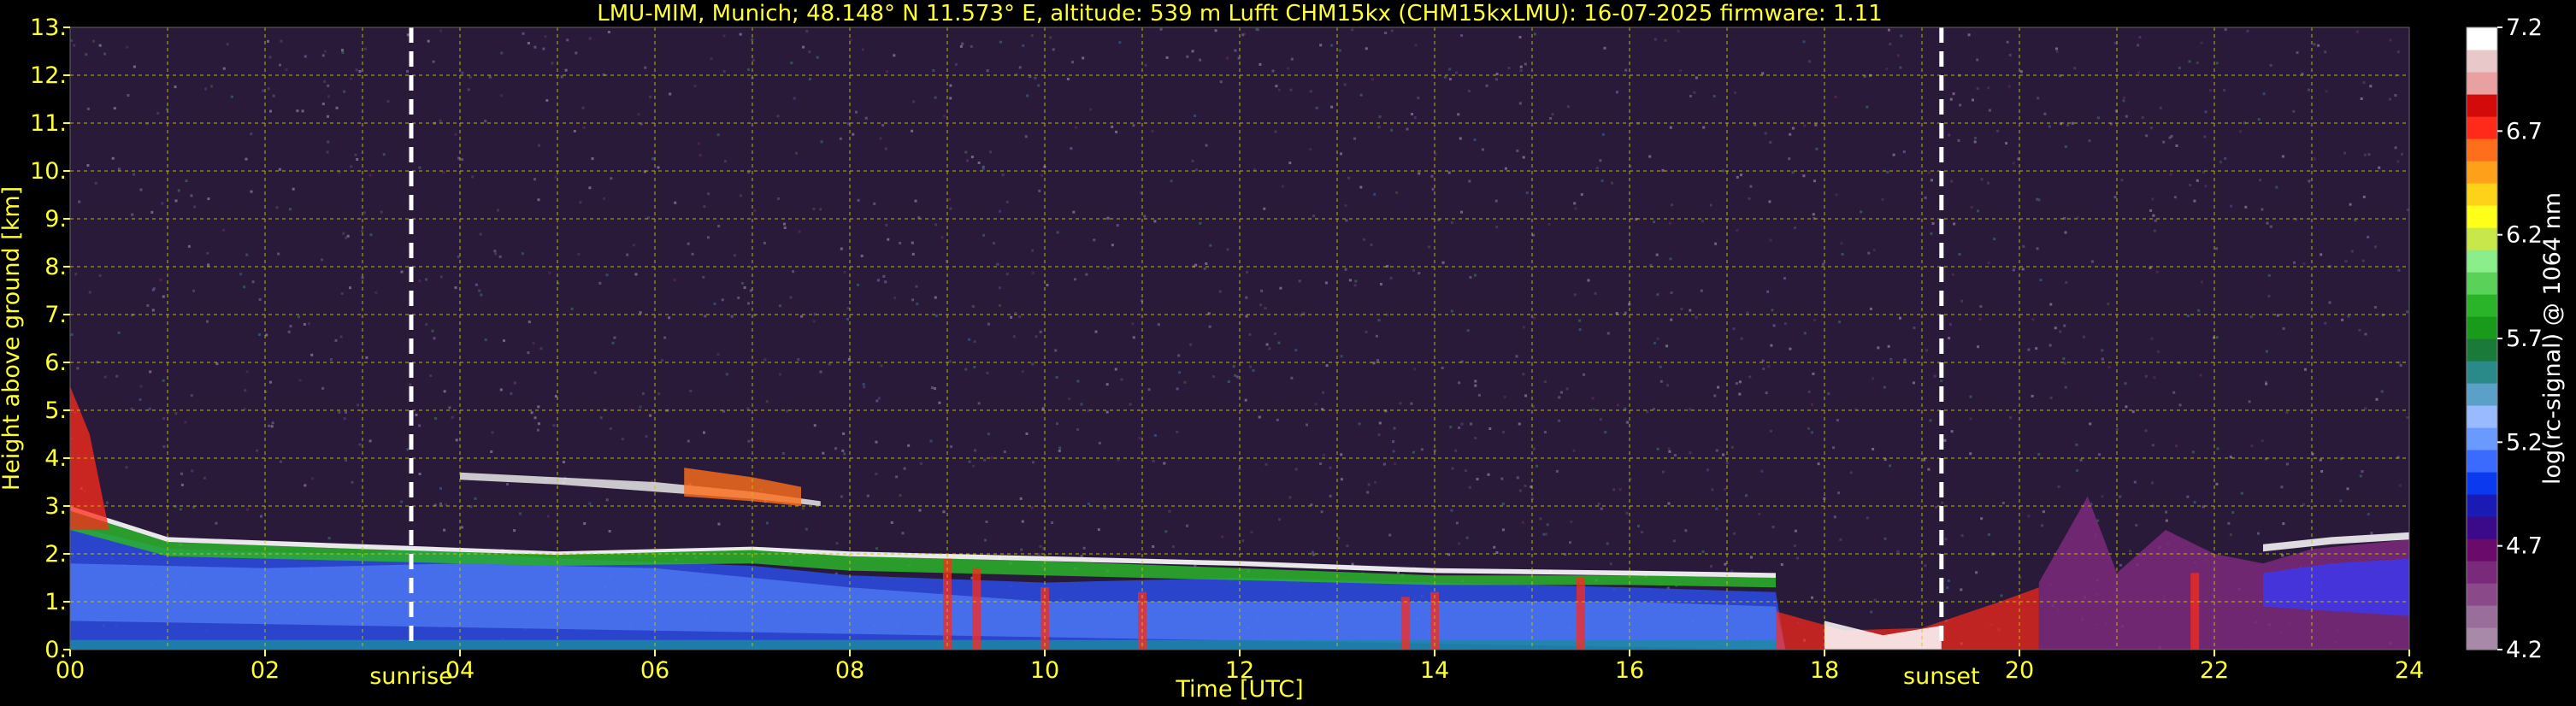 This screenshot has height=706, width=2576. What do you see at coordinates (2409, 670) in the screenshot?
I see `x-tick-label: 24` at bounding box center [2409, 670].